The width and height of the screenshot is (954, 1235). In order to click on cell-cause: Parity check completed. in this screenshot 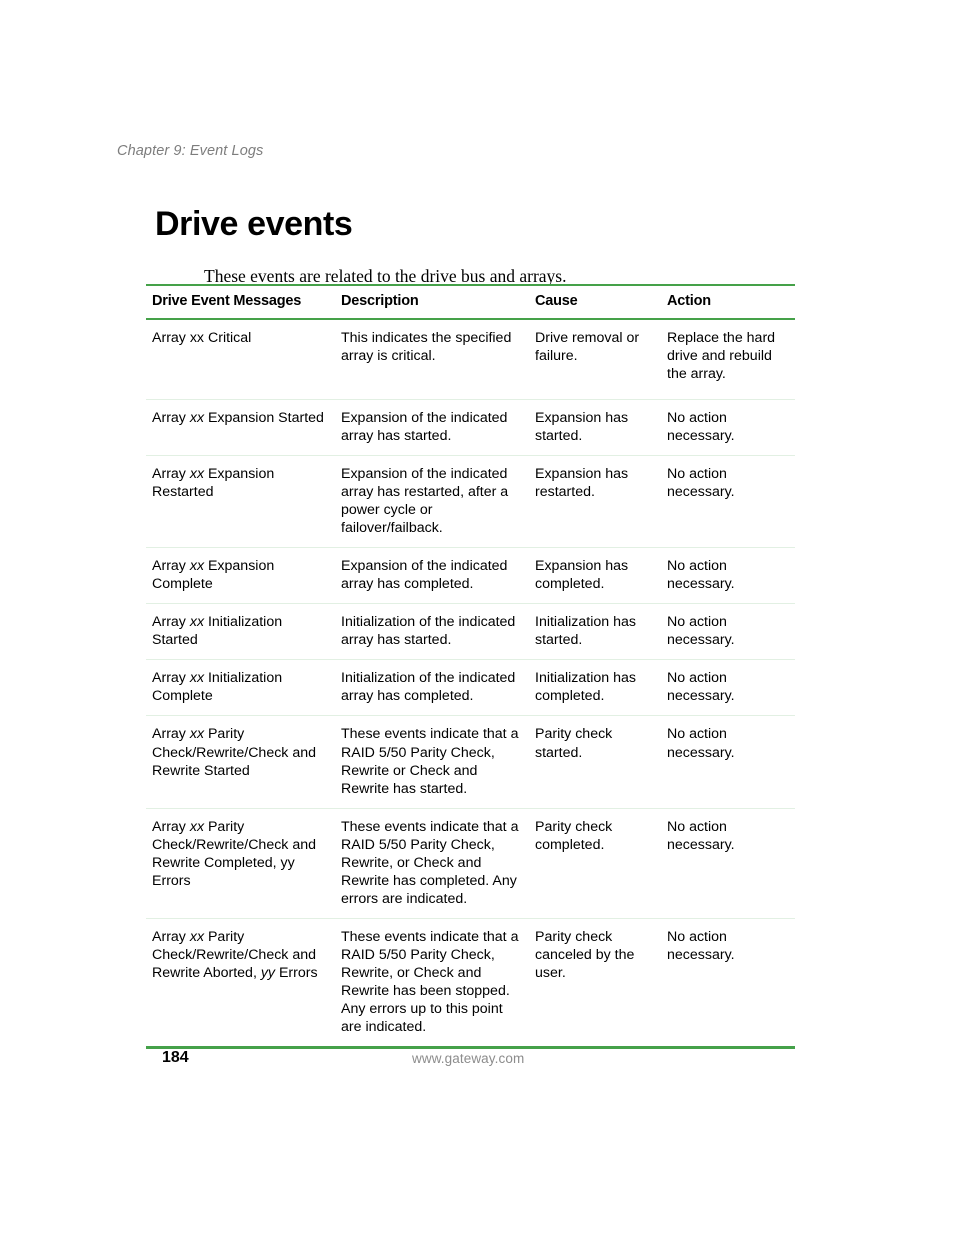, I will do `click(595, 863)`.